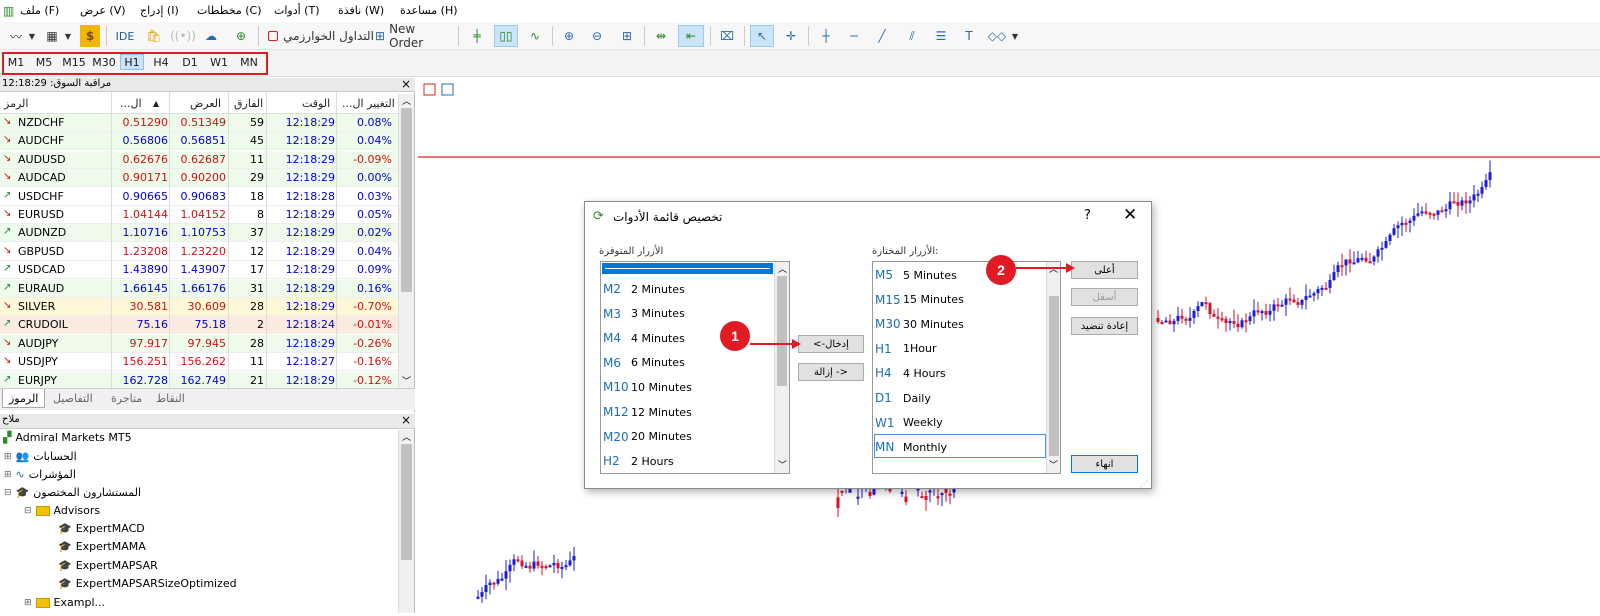 The width and height of the screenshot is (1600, 616). I want to click on list-item: M10 10 Minutes, so click(647, 387).